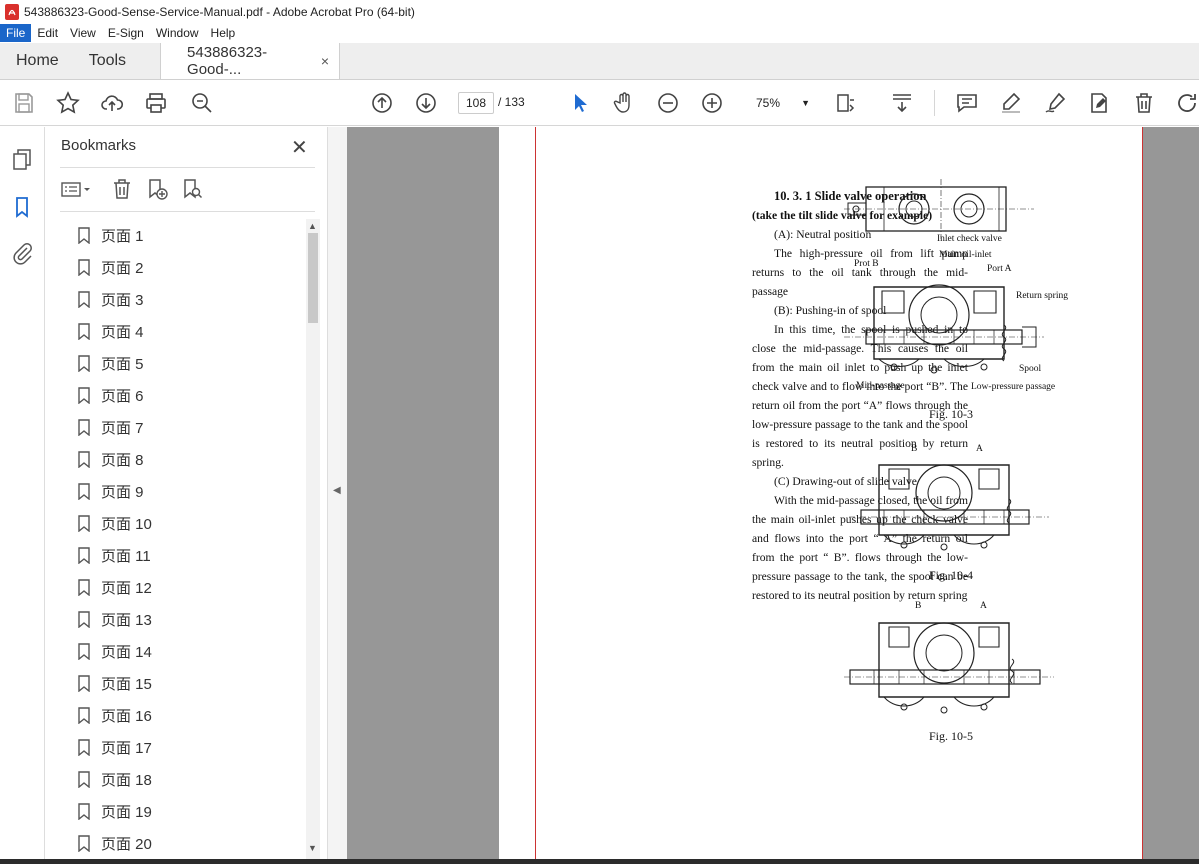 The height and width of the screenshot is (864, 1199). I want to click on close-panel-icon: ✕, so click(299, 147).